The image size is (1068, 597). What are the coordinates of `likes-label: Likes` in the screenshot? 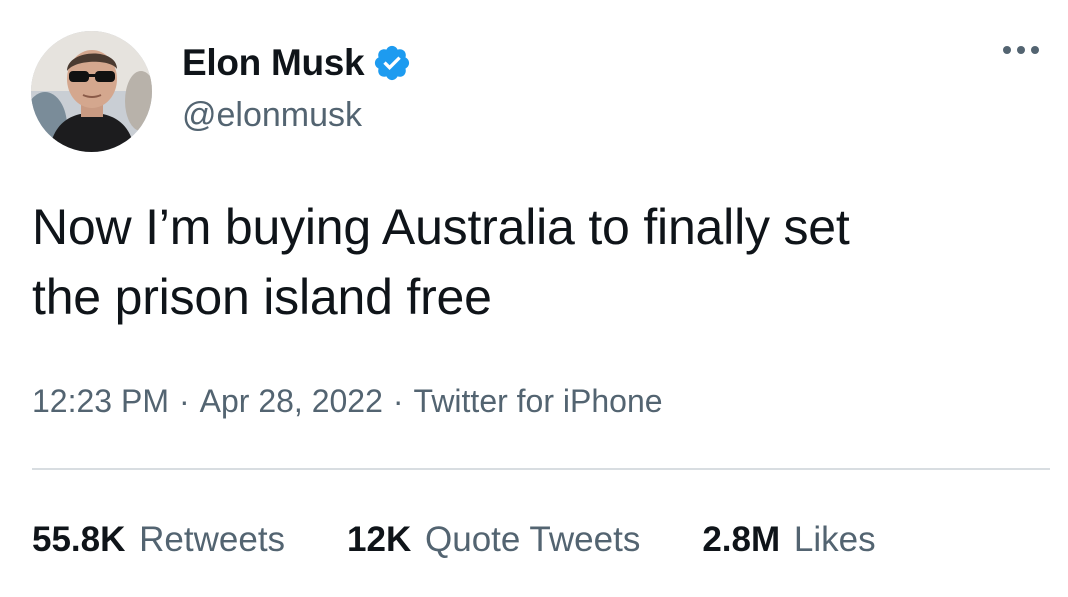 It's located at (834, 539).